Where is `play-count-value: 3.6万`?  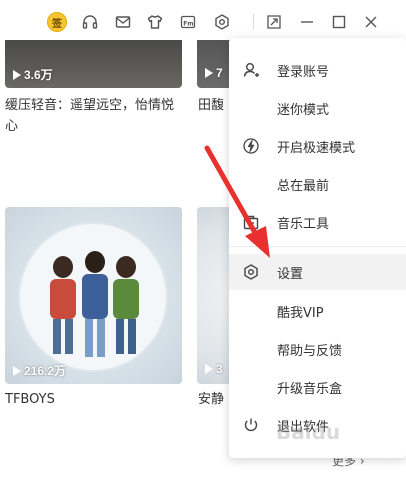
play-count-value: 3.6万 is located at coordinates (38, 75).